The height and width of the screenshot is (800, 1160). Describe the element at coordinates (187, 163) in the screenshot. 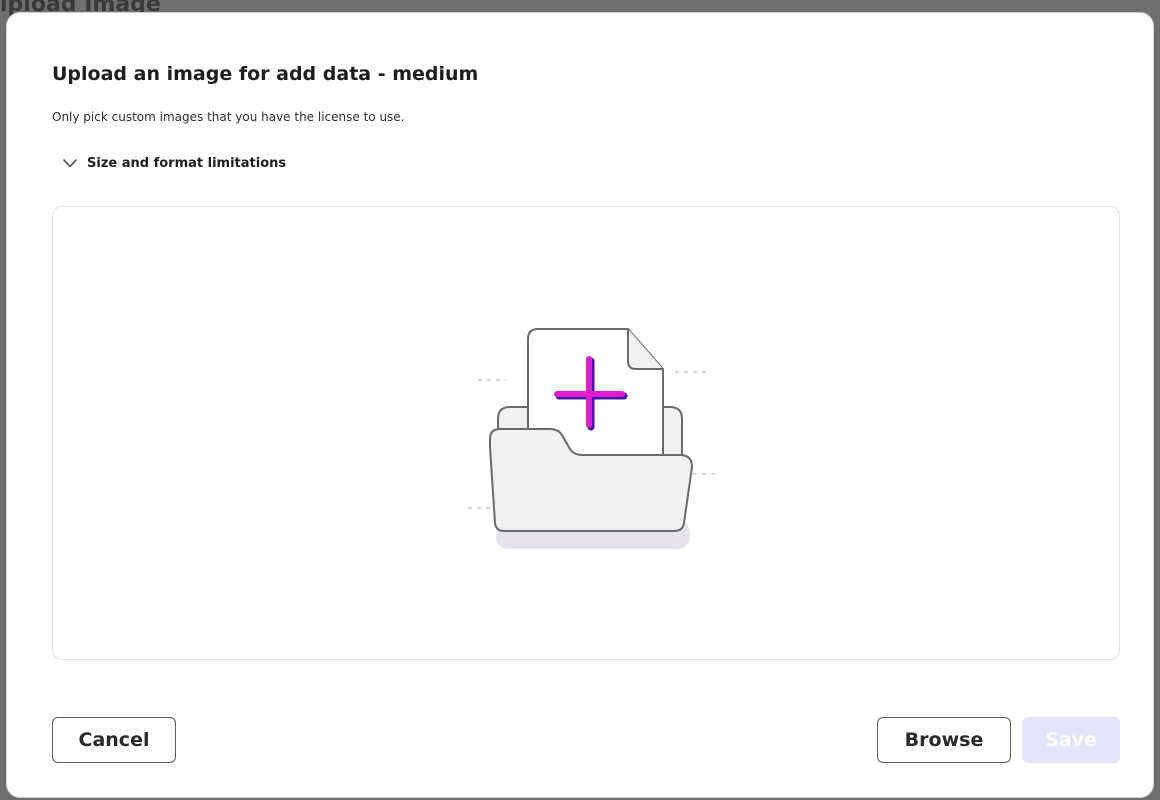

I see `limitations-label: Size and format limitations` at that location.